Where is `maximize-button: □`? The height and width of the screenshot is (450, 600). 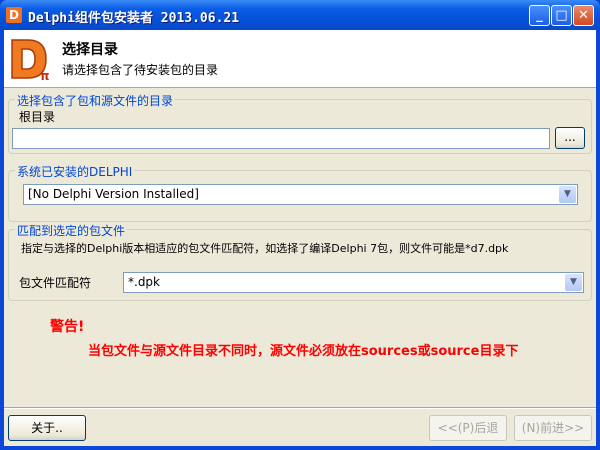
maximize-button: □ is located at coordinates (561, 15).